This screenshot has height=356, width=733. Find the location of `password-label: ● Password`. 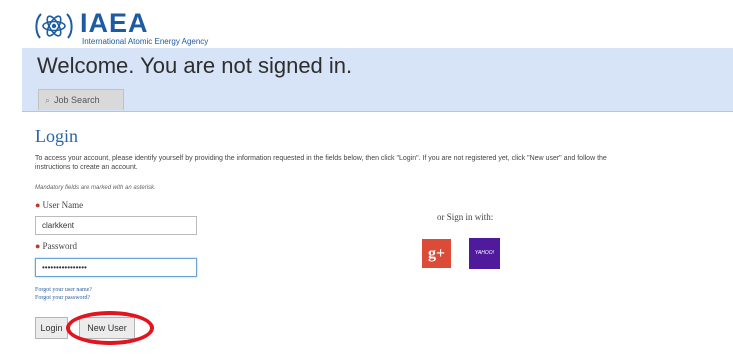

password-label: ● Password is located at coordinates (56, 246).